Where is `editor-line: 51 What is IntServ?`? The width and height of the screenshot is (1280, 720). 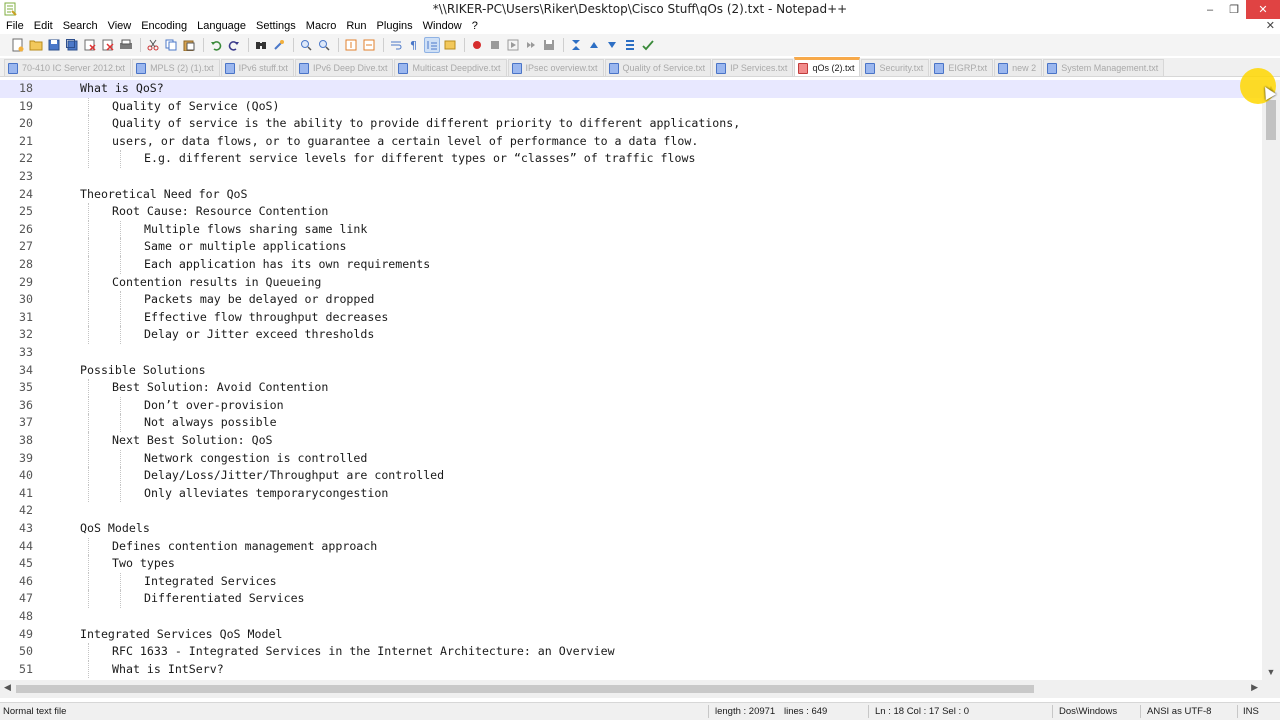 editor-line: 51 What is IntServ? is located at coordinates (631, 669).